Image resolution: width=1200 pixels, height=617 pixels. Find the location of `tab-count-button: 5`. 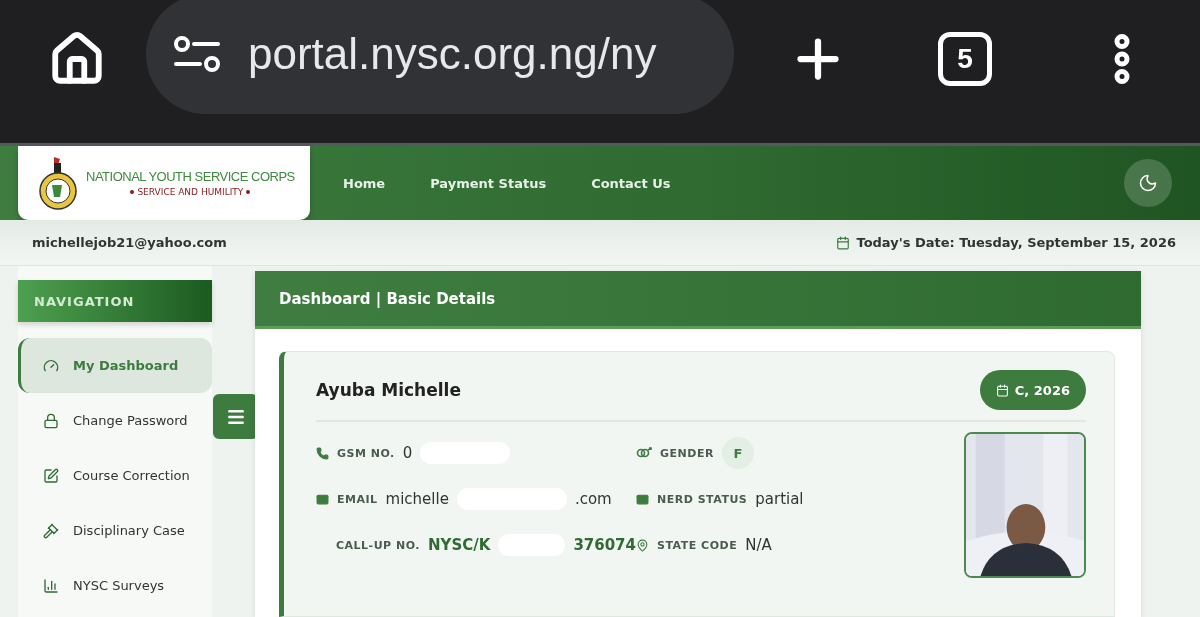

tab-count-button: 5 is located at coordinates (965, 58).